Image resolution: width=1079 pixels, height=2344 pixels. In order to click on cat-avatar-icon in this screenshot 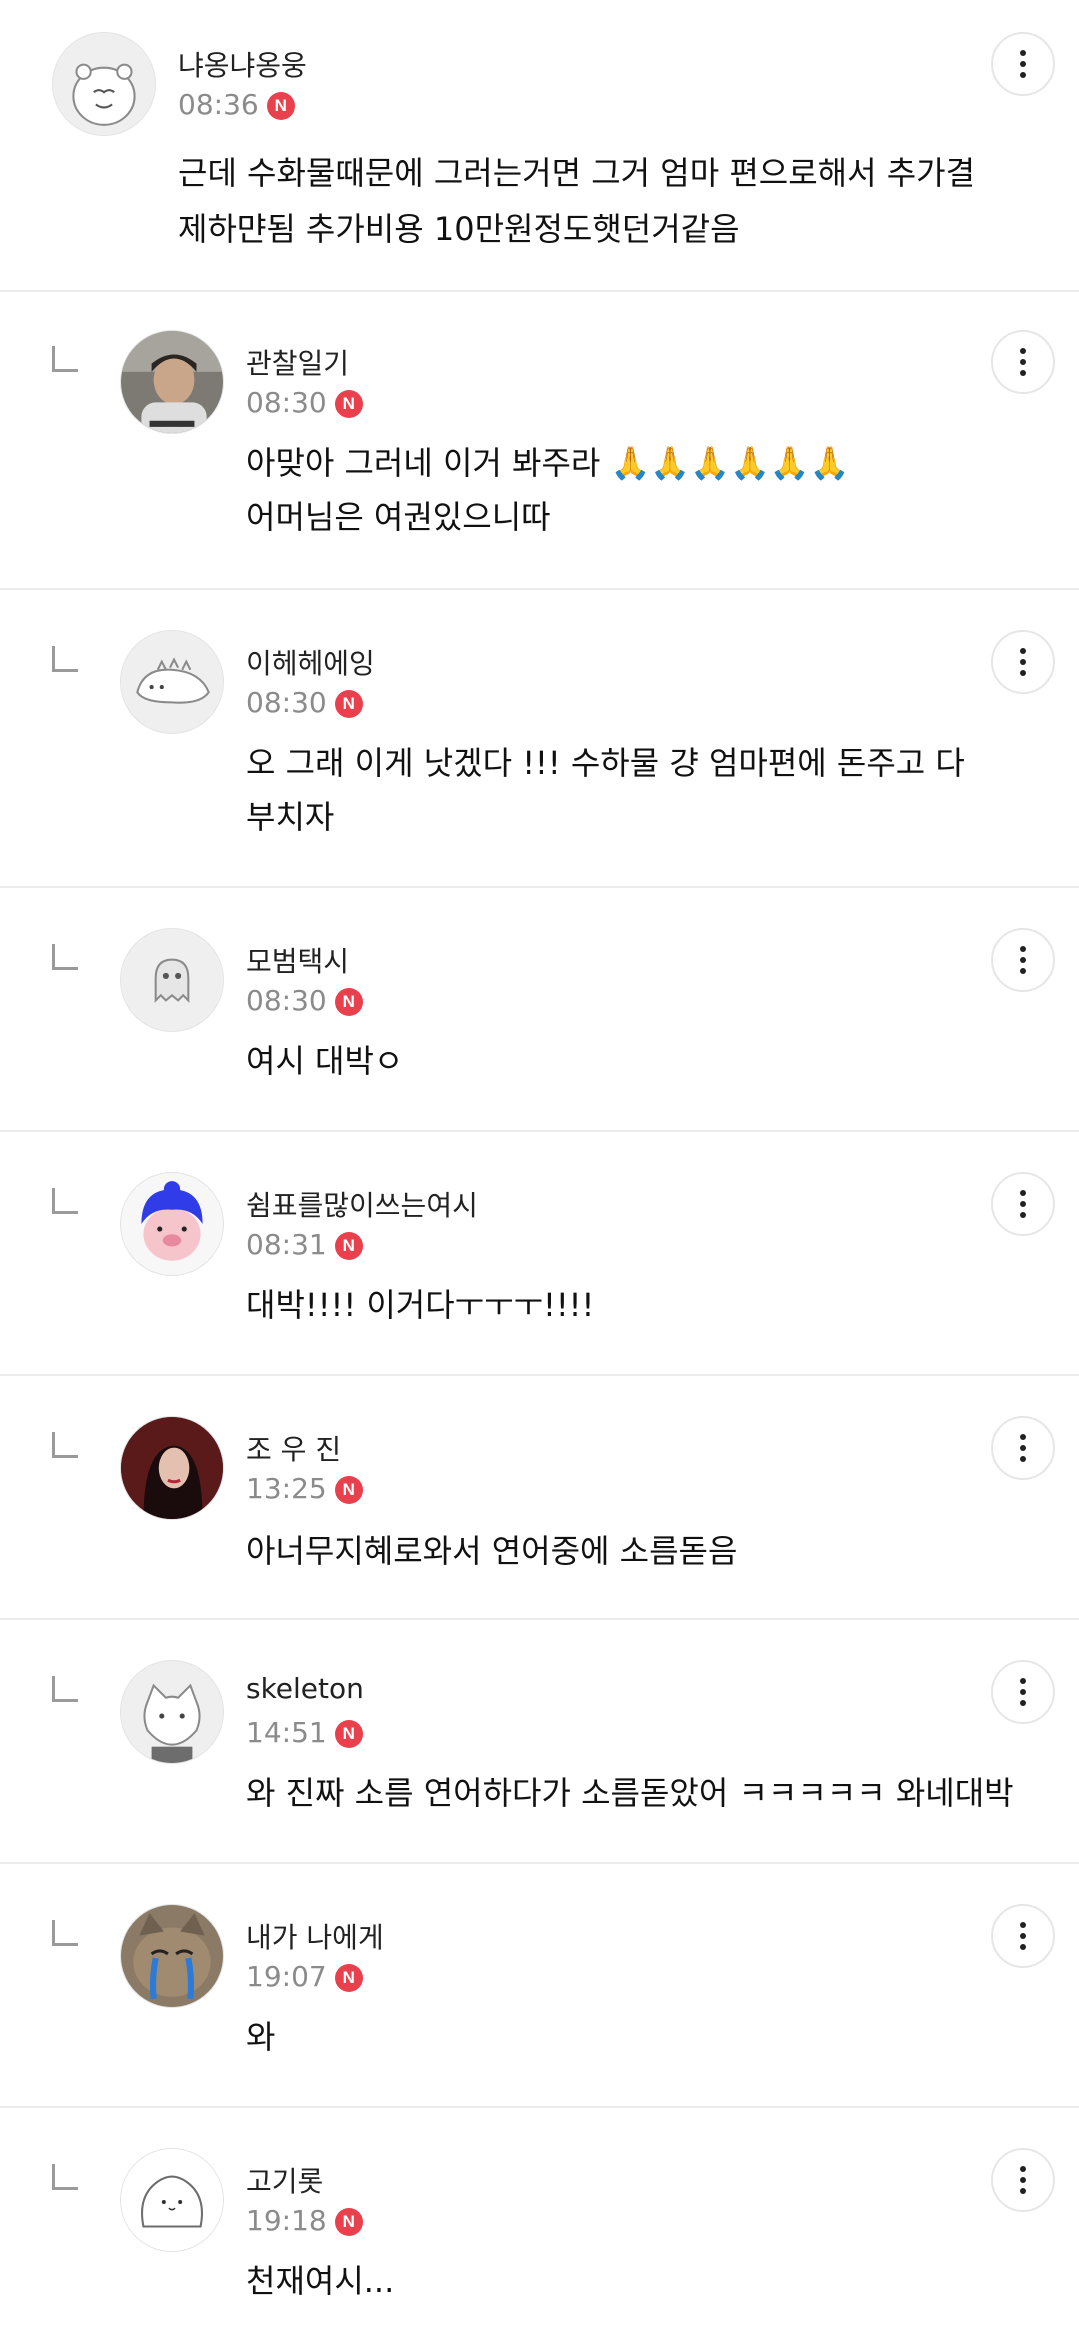, I will do `click(172, 1712)`.